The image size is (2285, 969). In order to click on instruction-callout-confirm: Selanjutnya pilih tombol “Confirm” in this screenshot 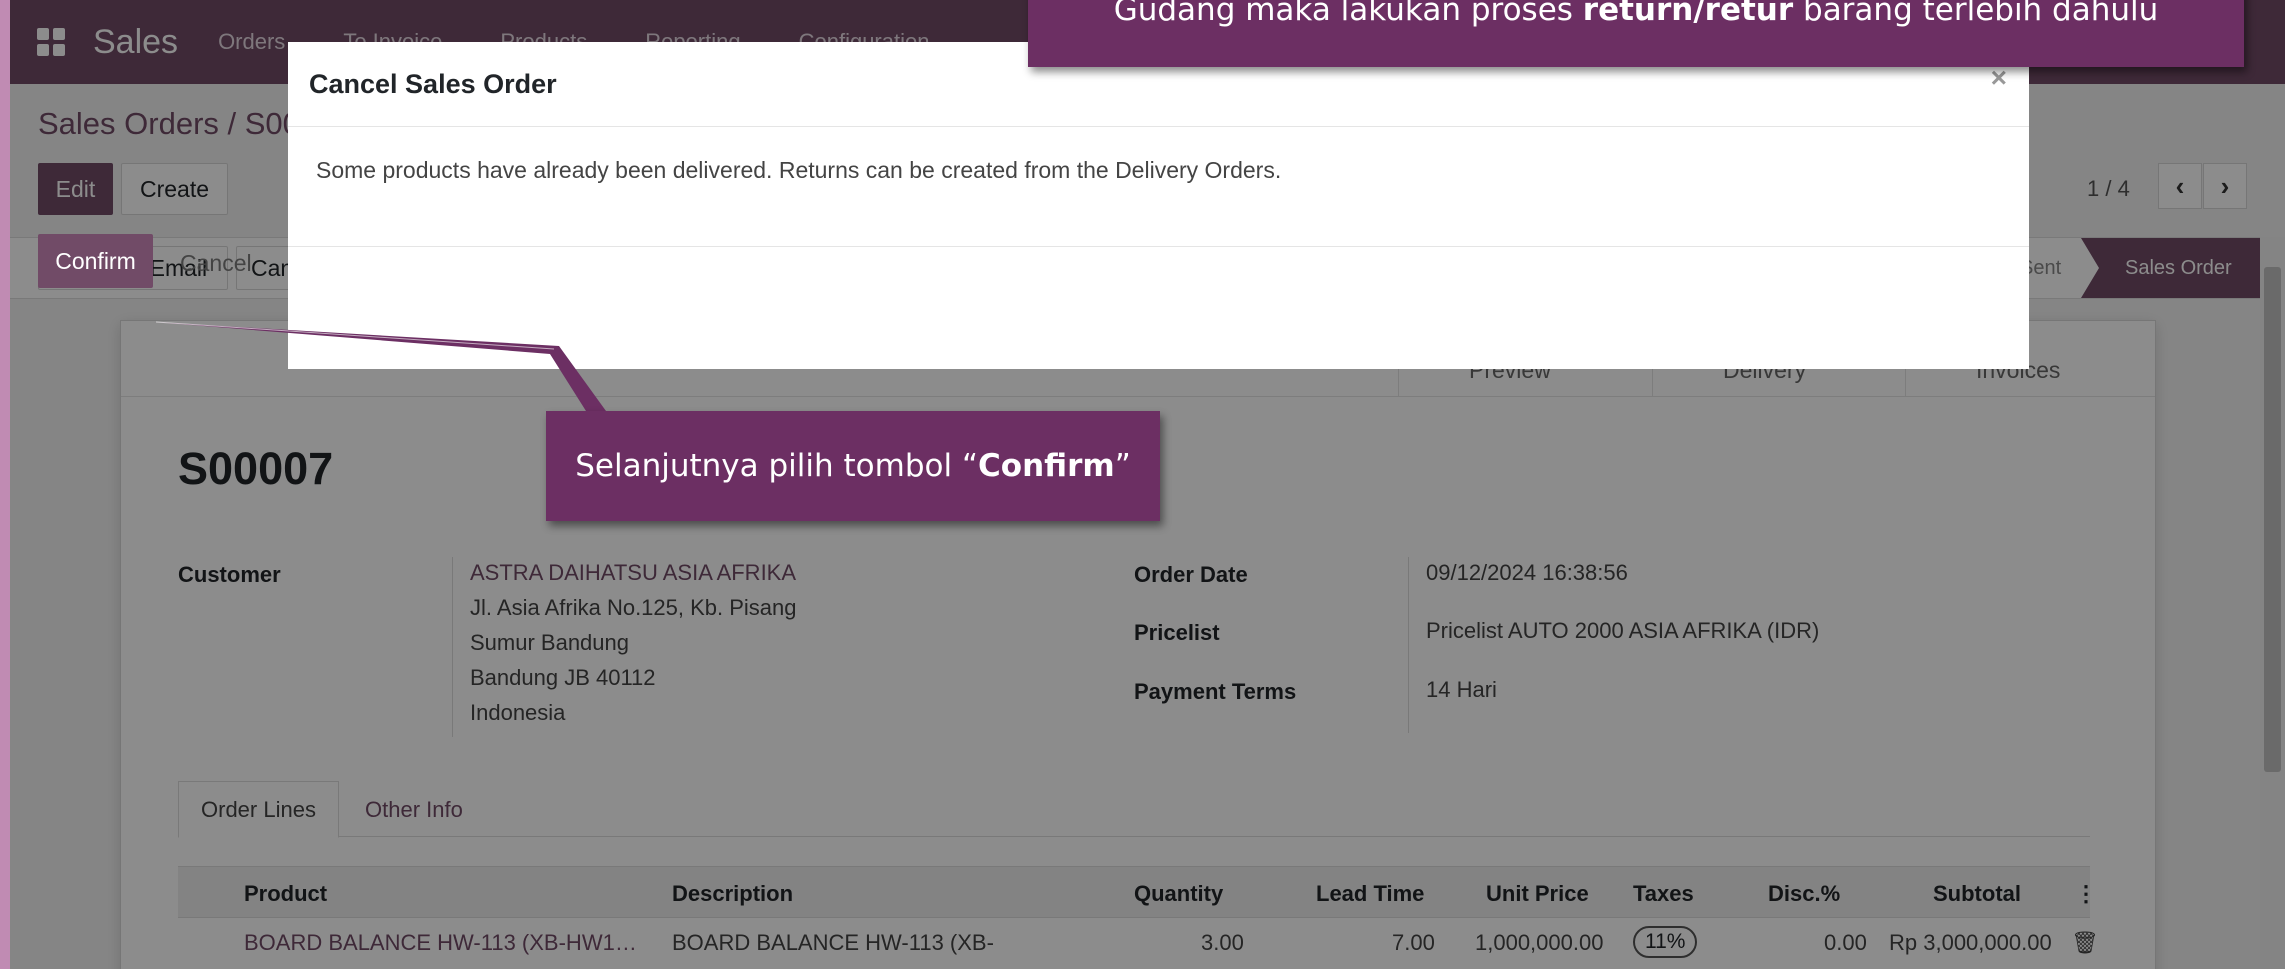, I will do `click(853, 466)`.